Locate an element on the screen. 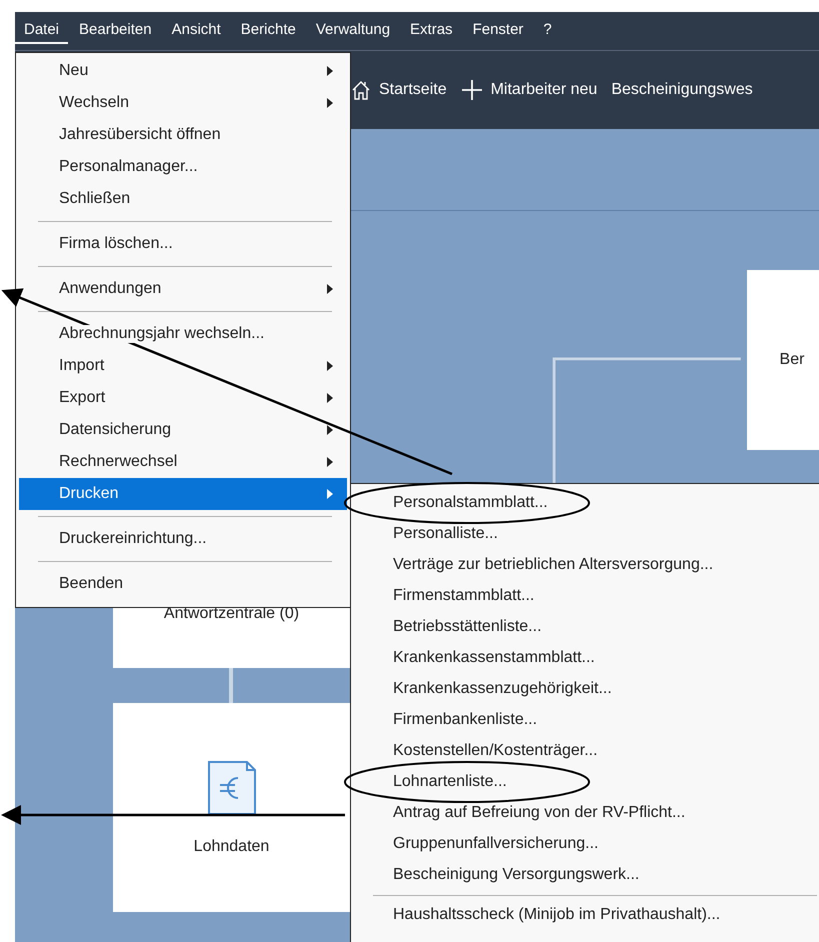 The width and height of the screenshot is (819, 942). menu-bar-item: Berichte is located at coordinates (268, 31).